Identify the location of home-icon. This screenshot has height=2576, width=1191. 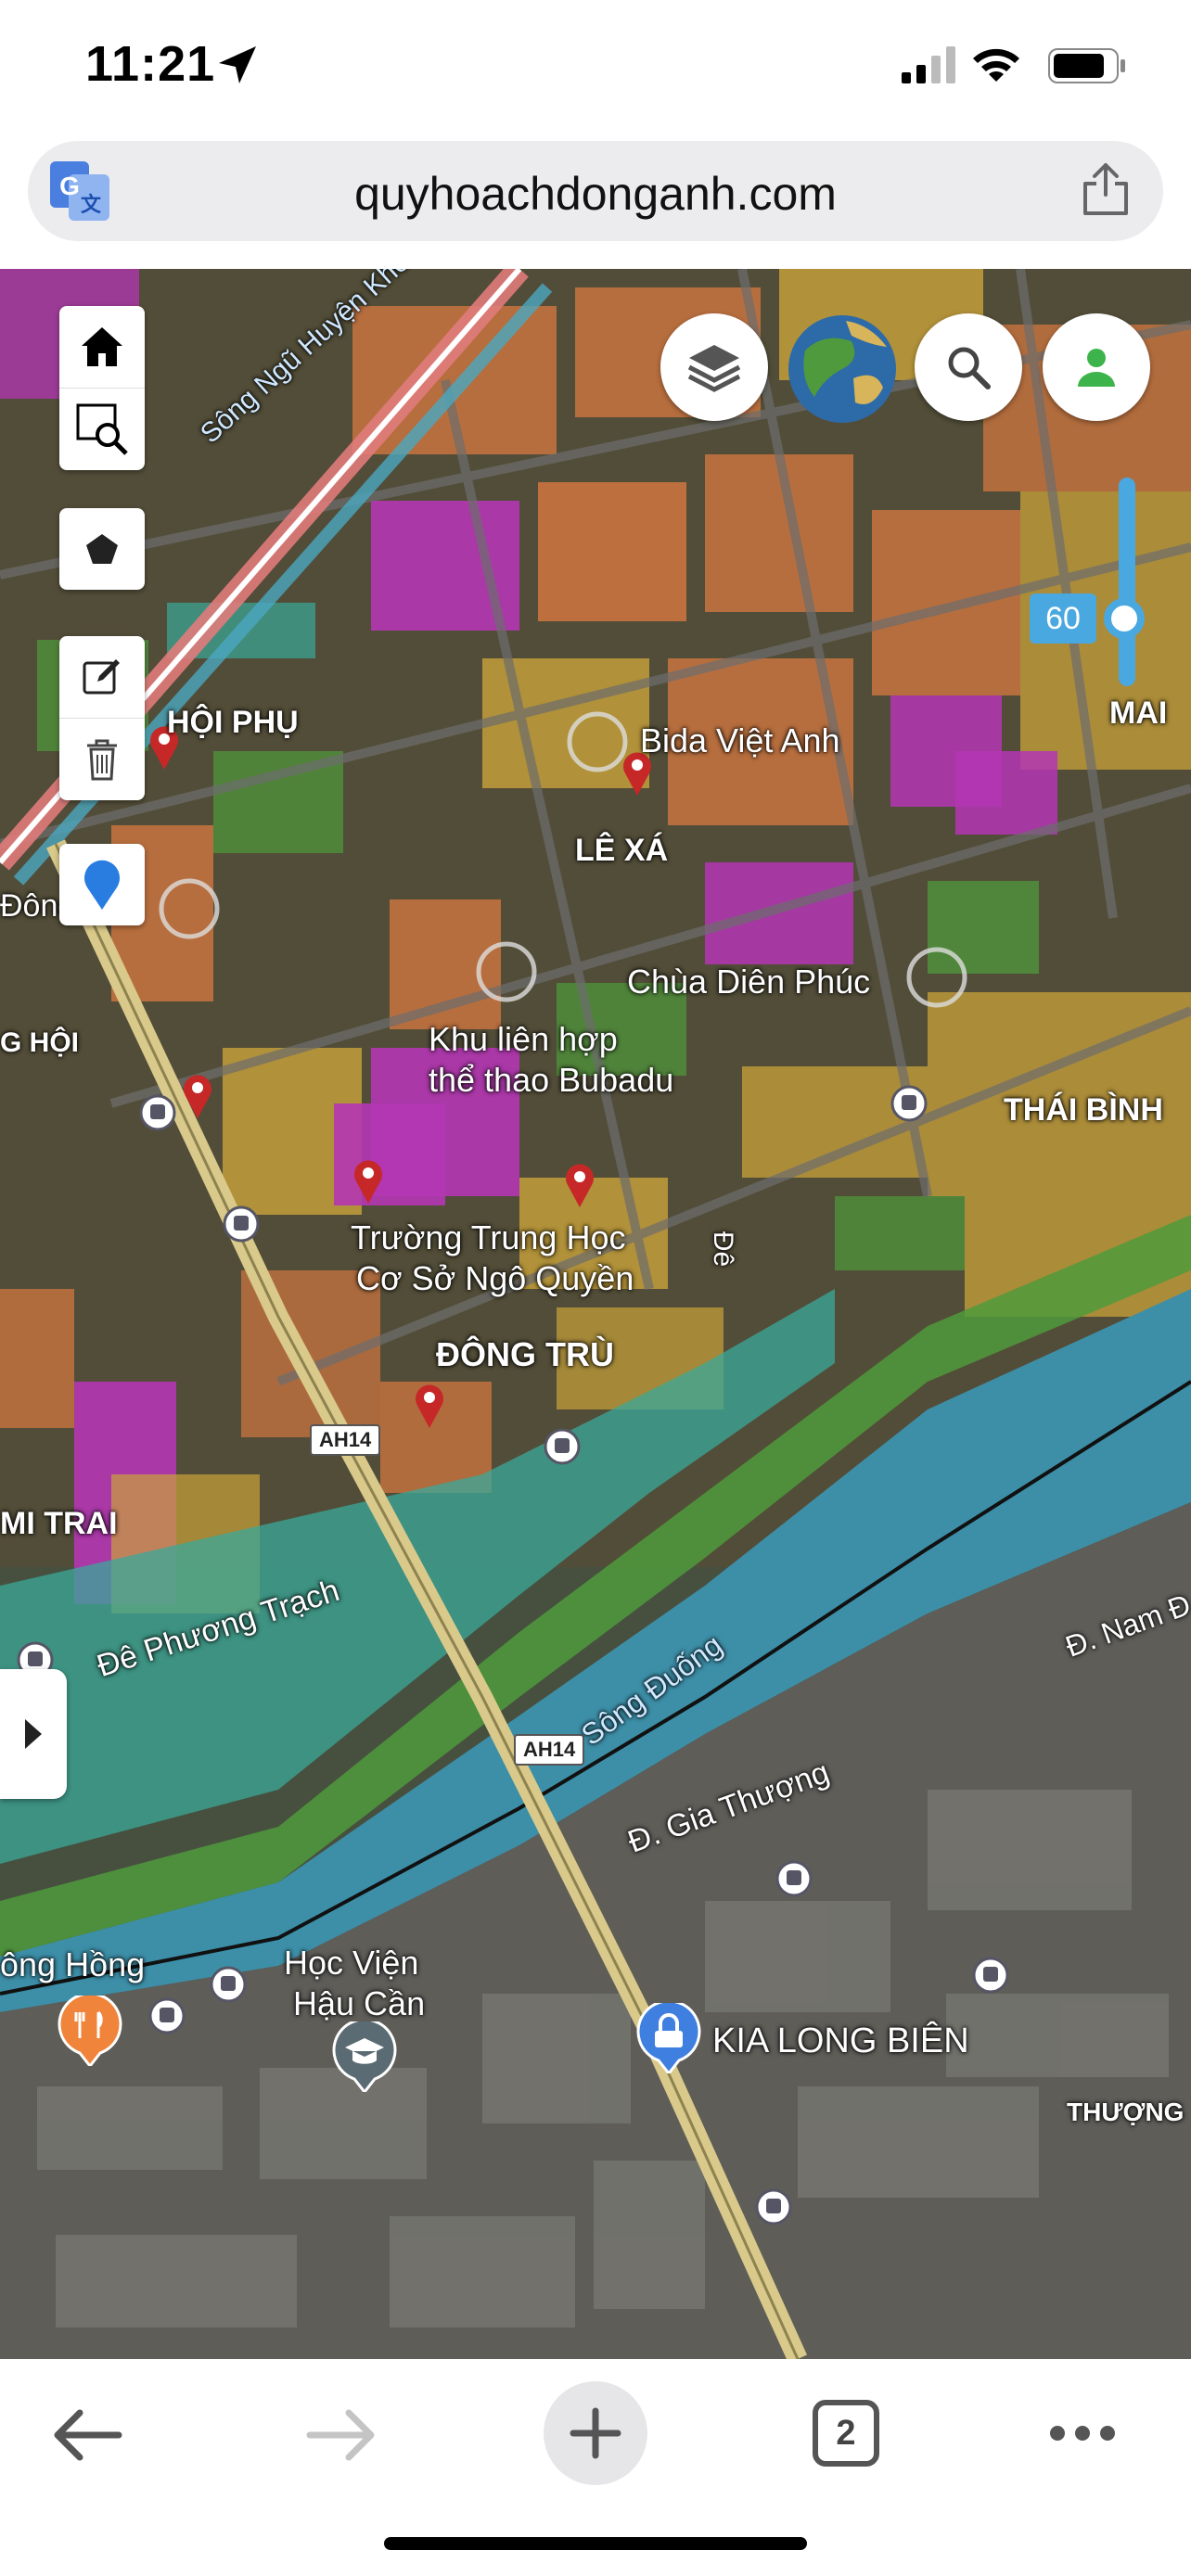
(102, 346).